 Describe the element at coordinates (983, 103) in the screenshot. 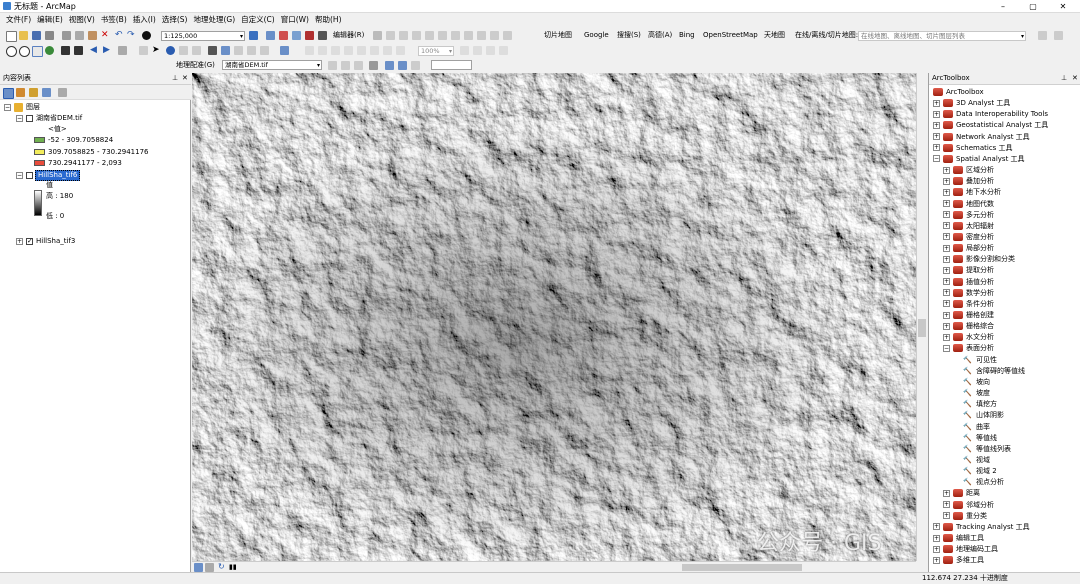

I see `toolbox-item: 3D Analyst 工具` at that location.